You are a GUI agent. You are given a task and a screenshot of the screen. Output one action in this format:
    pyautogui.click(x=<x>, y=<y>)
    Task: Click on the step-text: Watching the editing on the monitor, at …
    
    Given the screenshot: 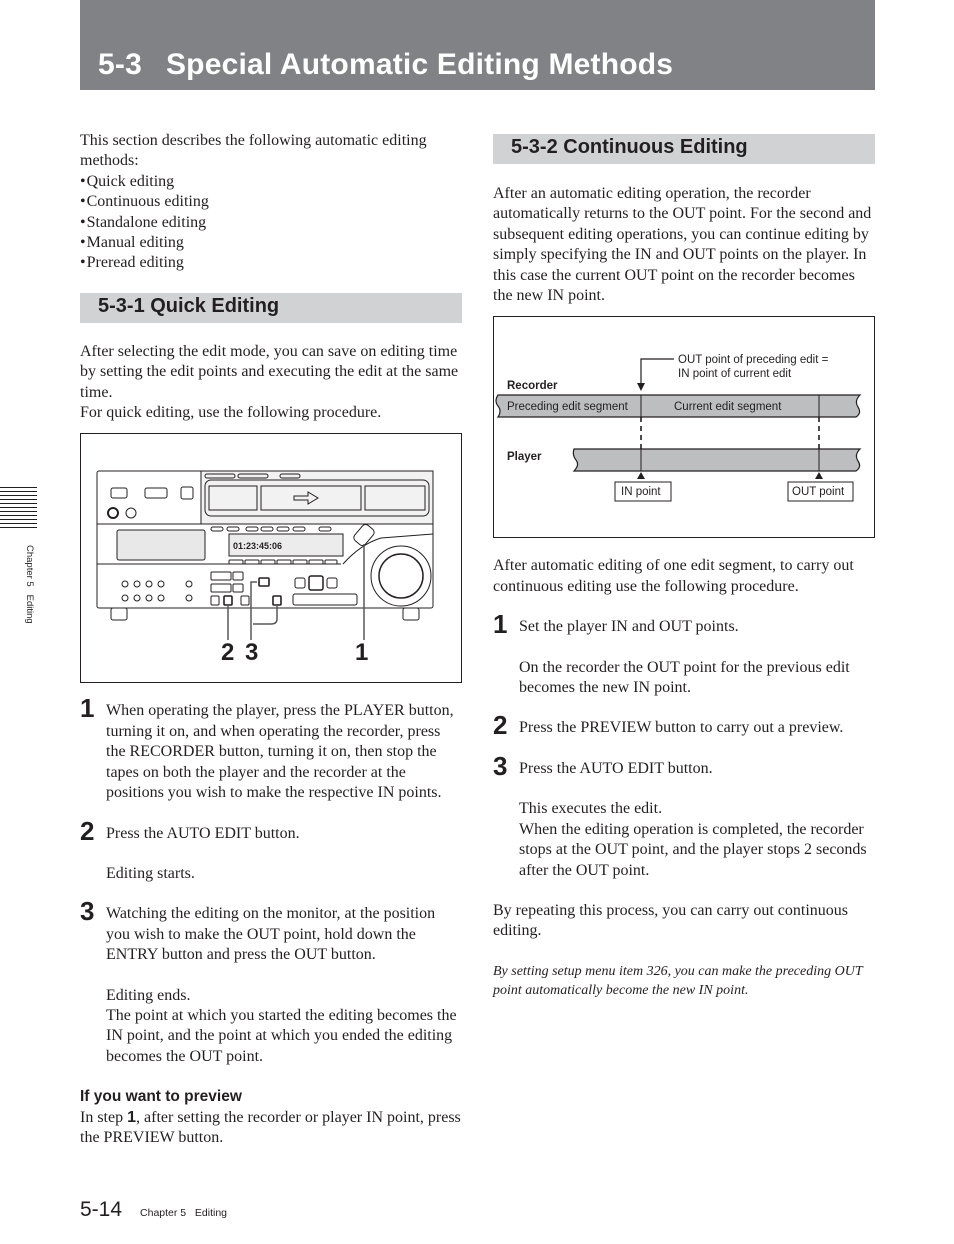 What is the action you would take?
    pyautogui.click(x=271, y=934)
    